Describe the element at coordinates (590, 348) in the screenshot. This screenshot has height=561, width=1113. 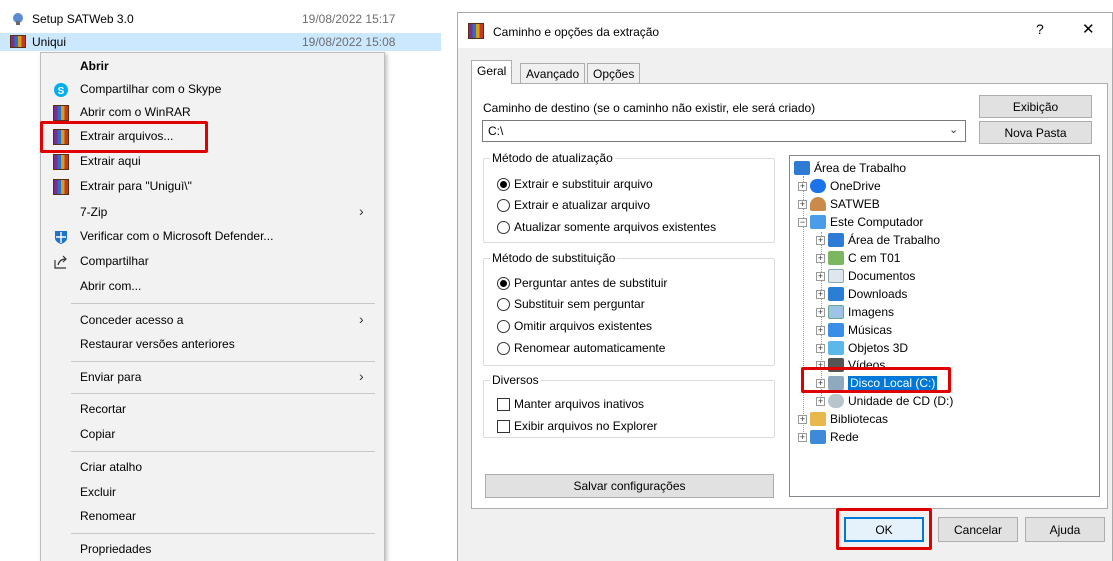
I see `option-label: Renomear automaticamente` at that location.